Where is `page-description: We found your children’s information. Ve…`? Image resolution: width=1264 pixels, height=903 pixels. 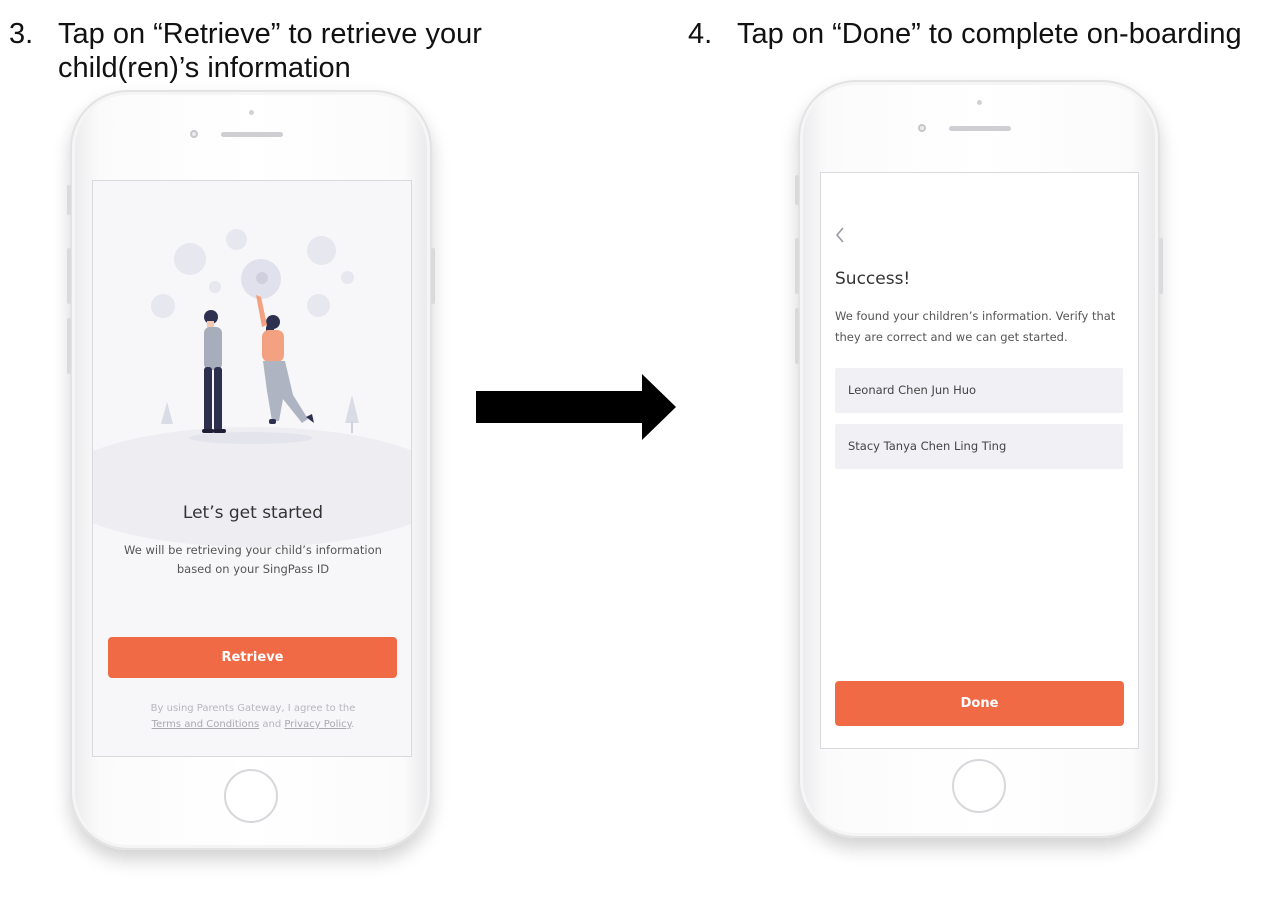
page-description: We found your children’s information. Ve… is located at coordinates (975, 326).